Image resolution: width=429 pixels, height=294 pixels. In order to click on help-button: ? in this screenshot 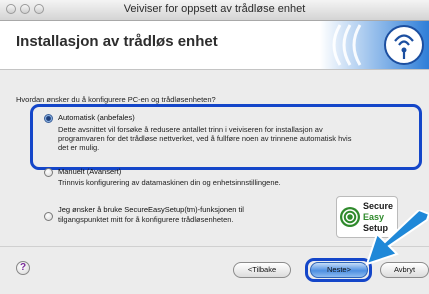, I will do `click(23, 268)`.